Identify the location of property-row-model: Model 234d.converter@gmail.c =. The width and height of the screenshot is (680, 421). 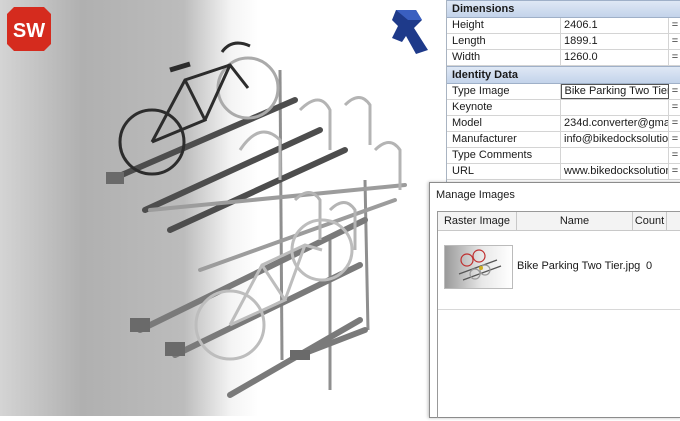
(563, 124).